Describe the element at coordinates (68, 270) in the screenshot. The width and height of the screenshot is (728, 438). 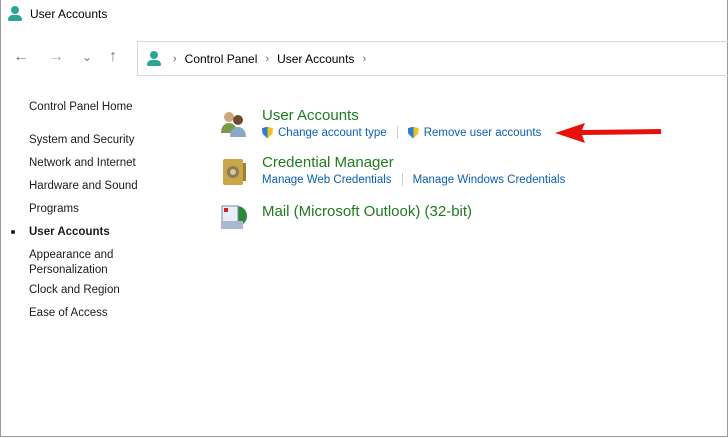
I see `sidebar-item-personalization: Personalization` at that location.